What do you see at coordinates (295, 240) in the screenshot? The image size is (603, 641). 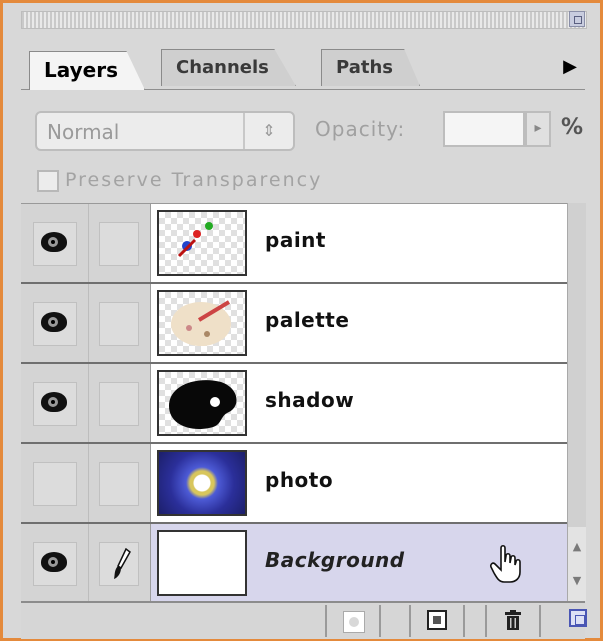 I see `layer-name: paint` at bounding box center [295, 240].